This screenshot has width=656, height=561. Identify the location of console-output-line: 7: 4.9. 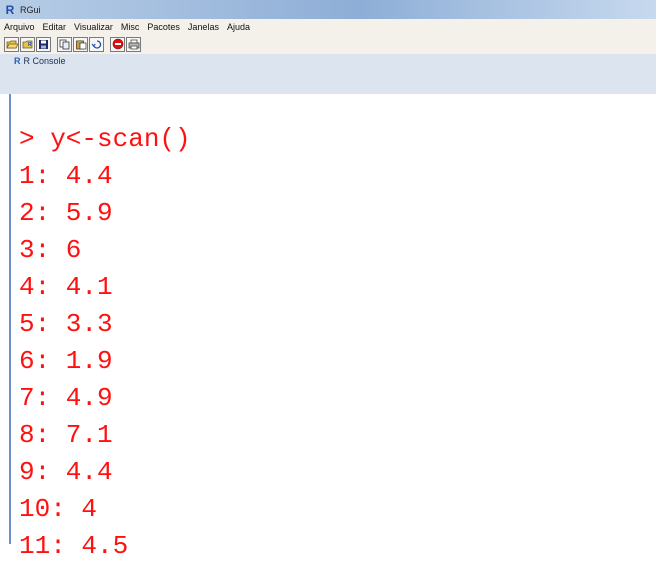
(66, 398).